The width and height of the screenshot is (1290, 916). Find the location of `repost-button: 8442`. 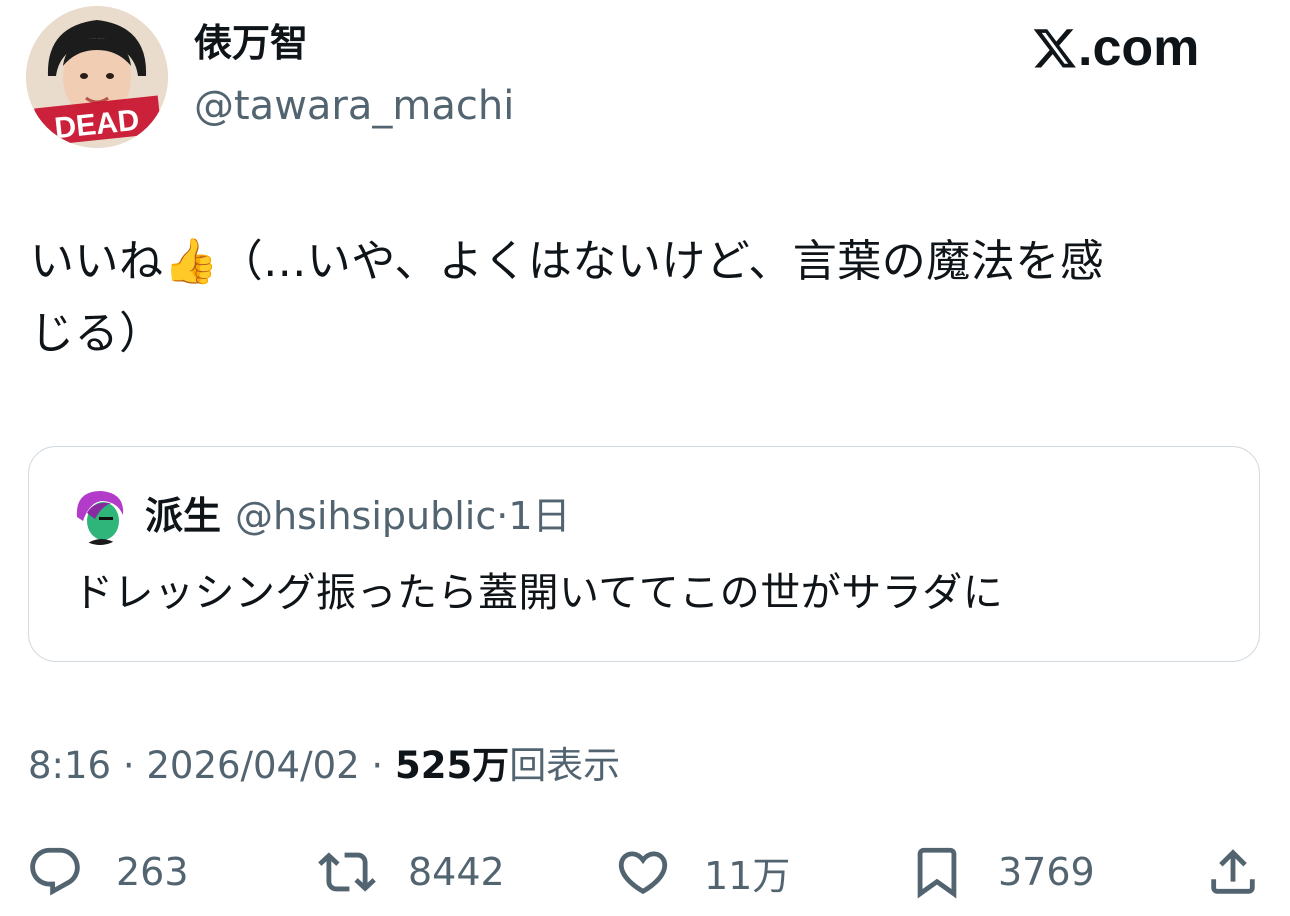

repost-button: 8442 is located at coordinates (411, 872).